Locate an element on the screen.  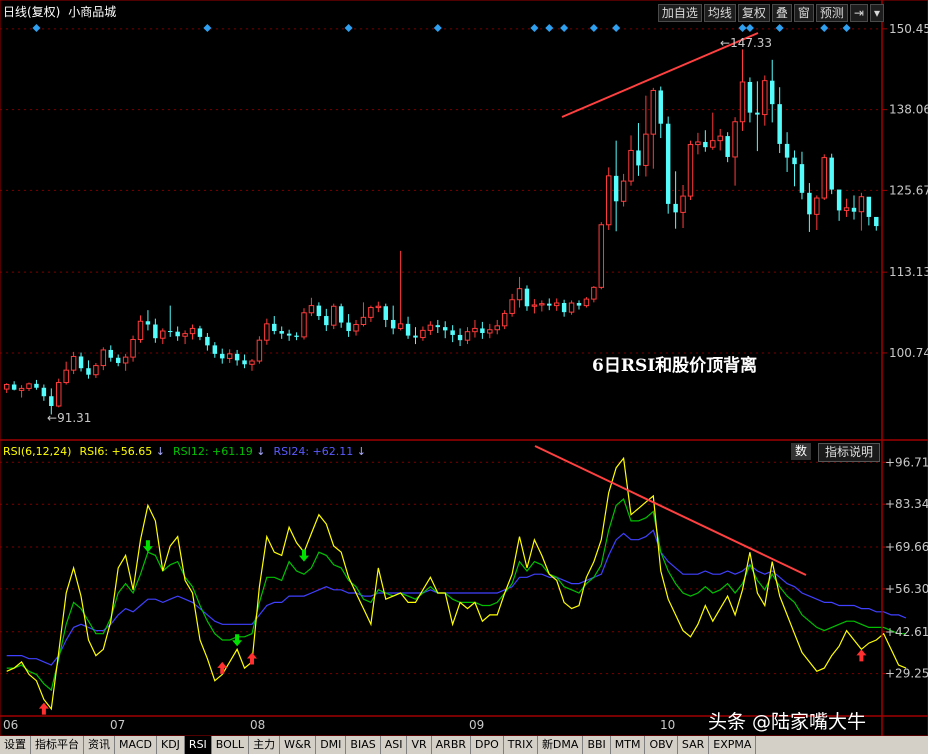
tab-MTM: MTM is located at coordinates (628, 745).